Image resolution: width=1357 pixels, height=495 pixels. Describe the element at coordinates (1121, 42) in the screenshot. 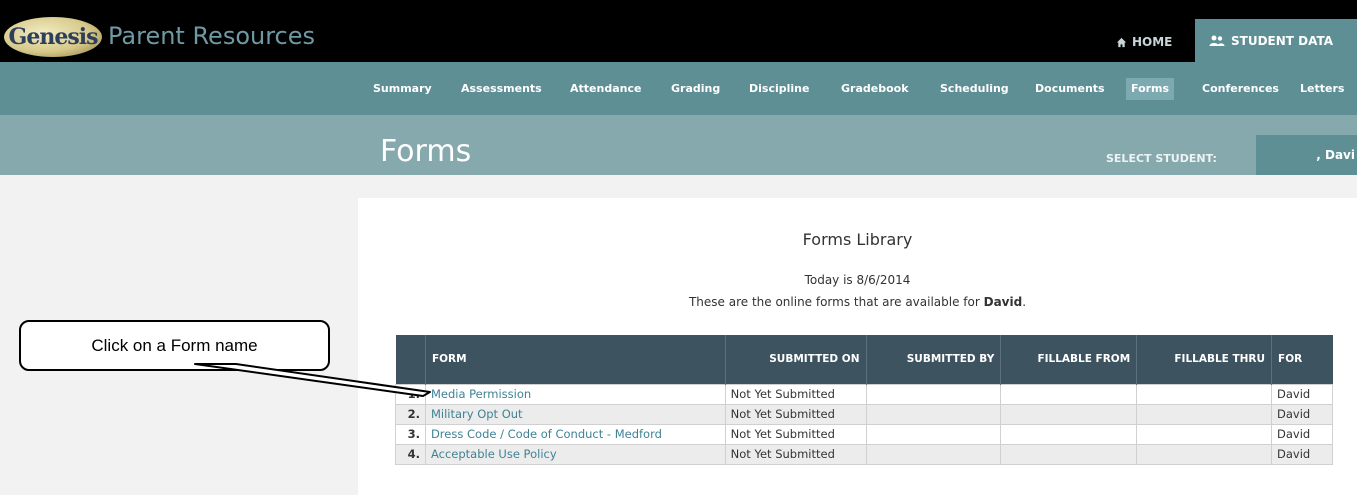

I see `home-icon` at that location.